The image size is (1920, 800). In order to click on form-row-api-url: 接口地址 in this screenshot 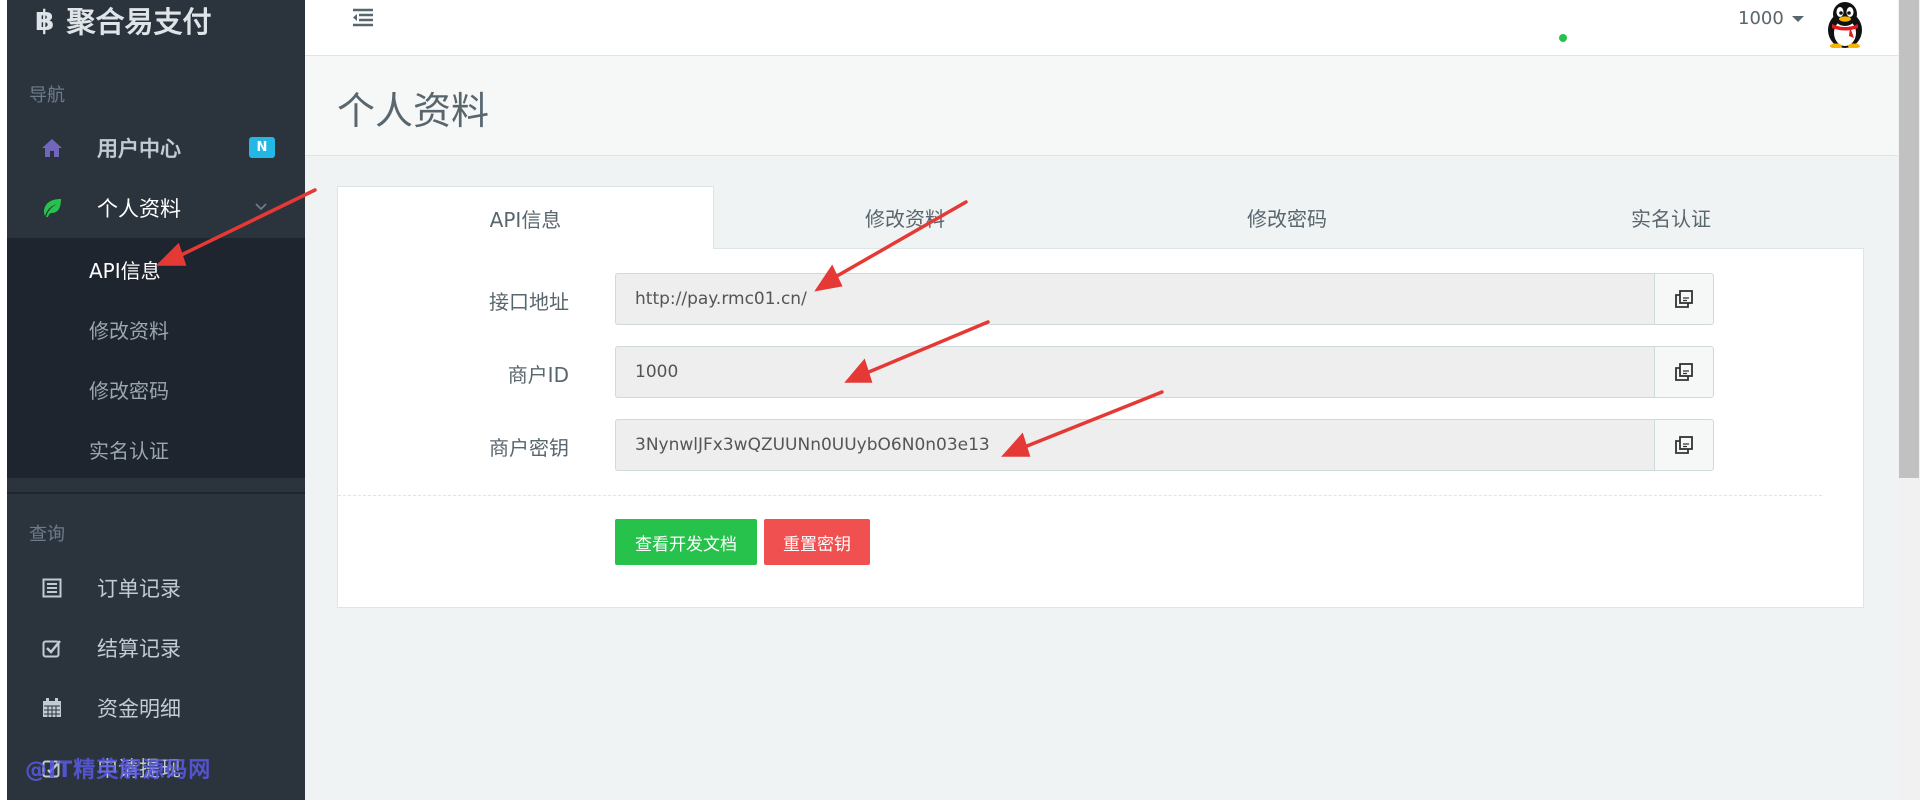, I will do `click(1101, 299)`.